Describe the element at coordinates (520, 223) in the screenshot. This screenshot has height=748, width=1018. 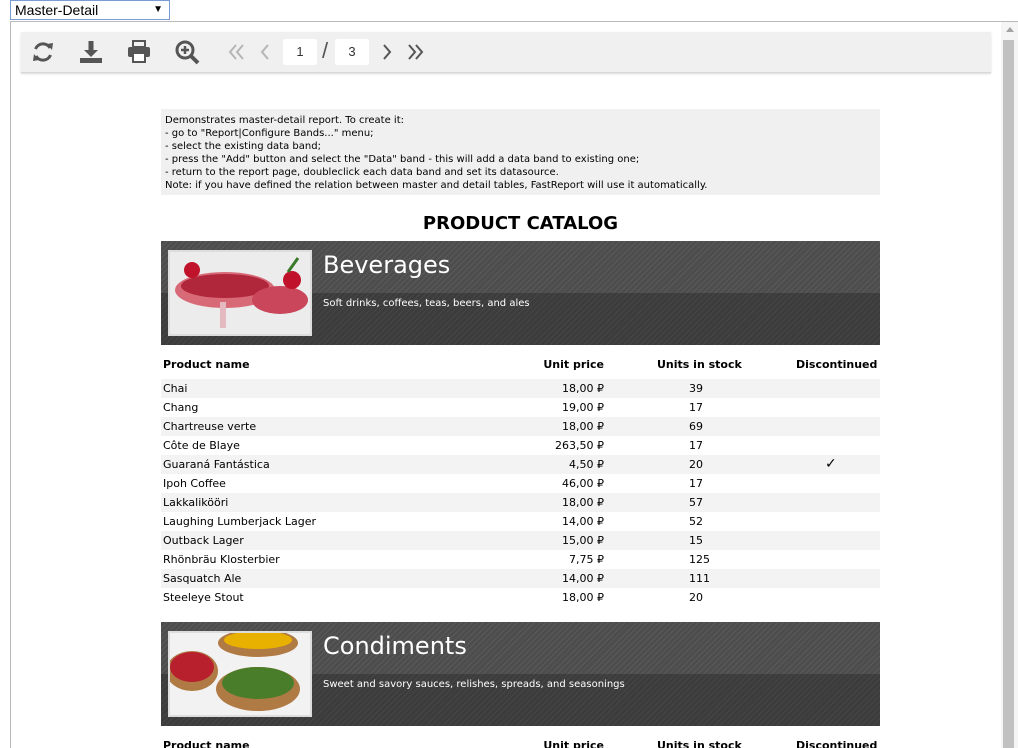
I see `report-title: PRODUCT CATALOG` at that location.